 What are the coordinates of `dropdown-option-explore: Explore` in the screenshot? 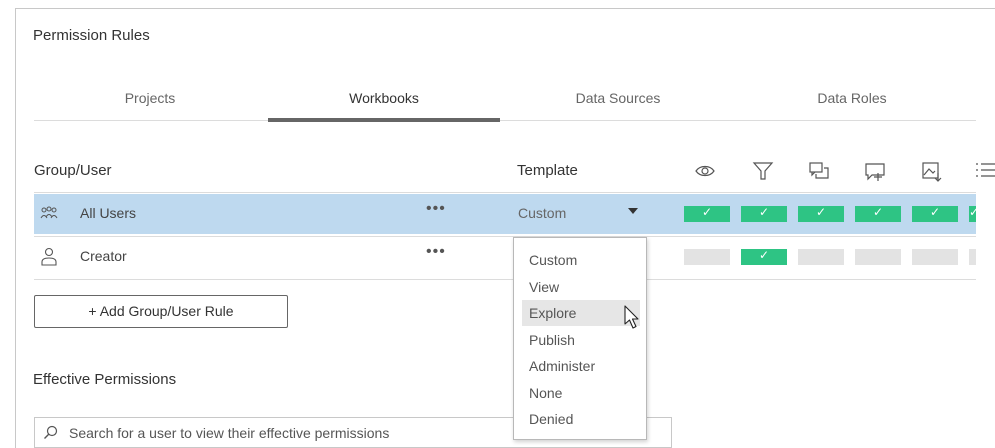 It's located at (581, 313).